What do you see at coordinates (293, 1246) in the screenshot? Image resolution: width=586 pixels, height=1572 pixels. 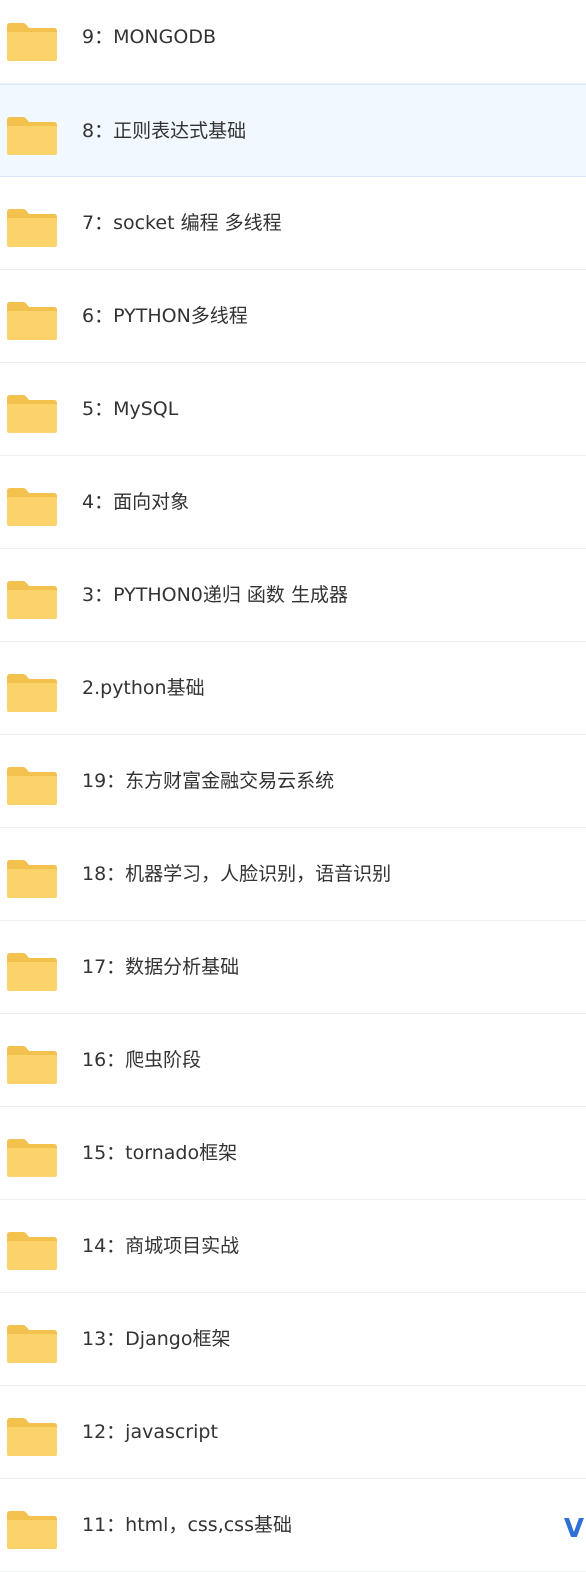 I see `folder-row: 14：商城项目实战` at bounding box center [293, 1246].